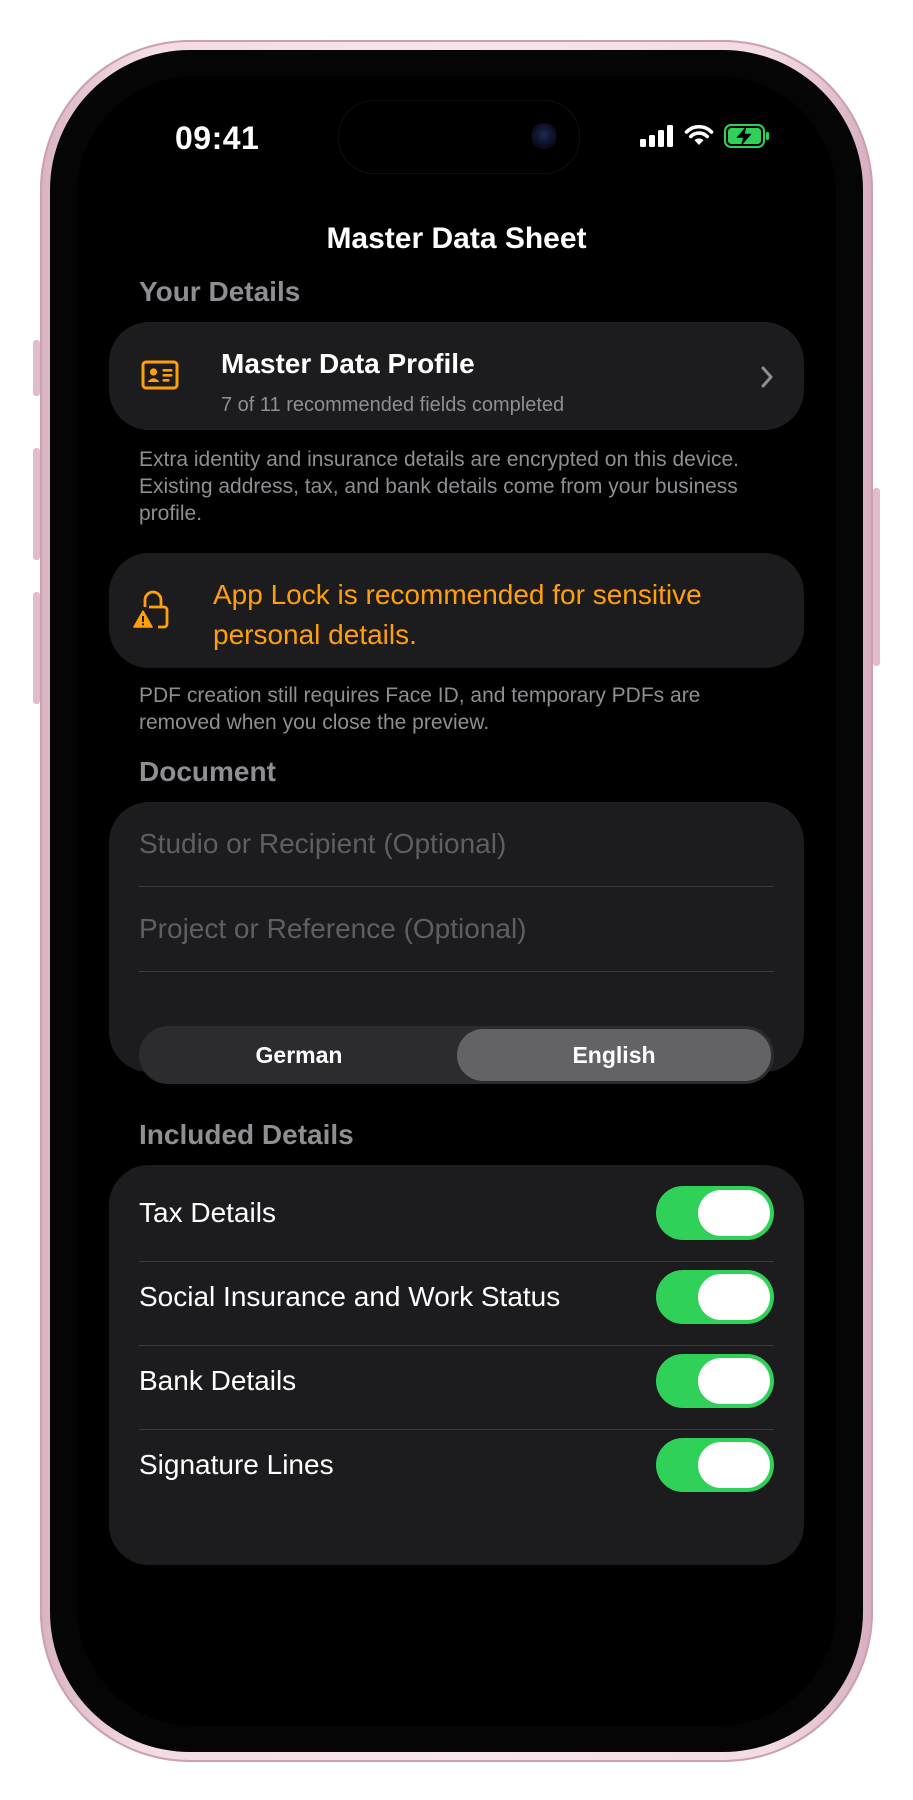  I want to click on toggle-label: Tax Details, so click(207, 1212).